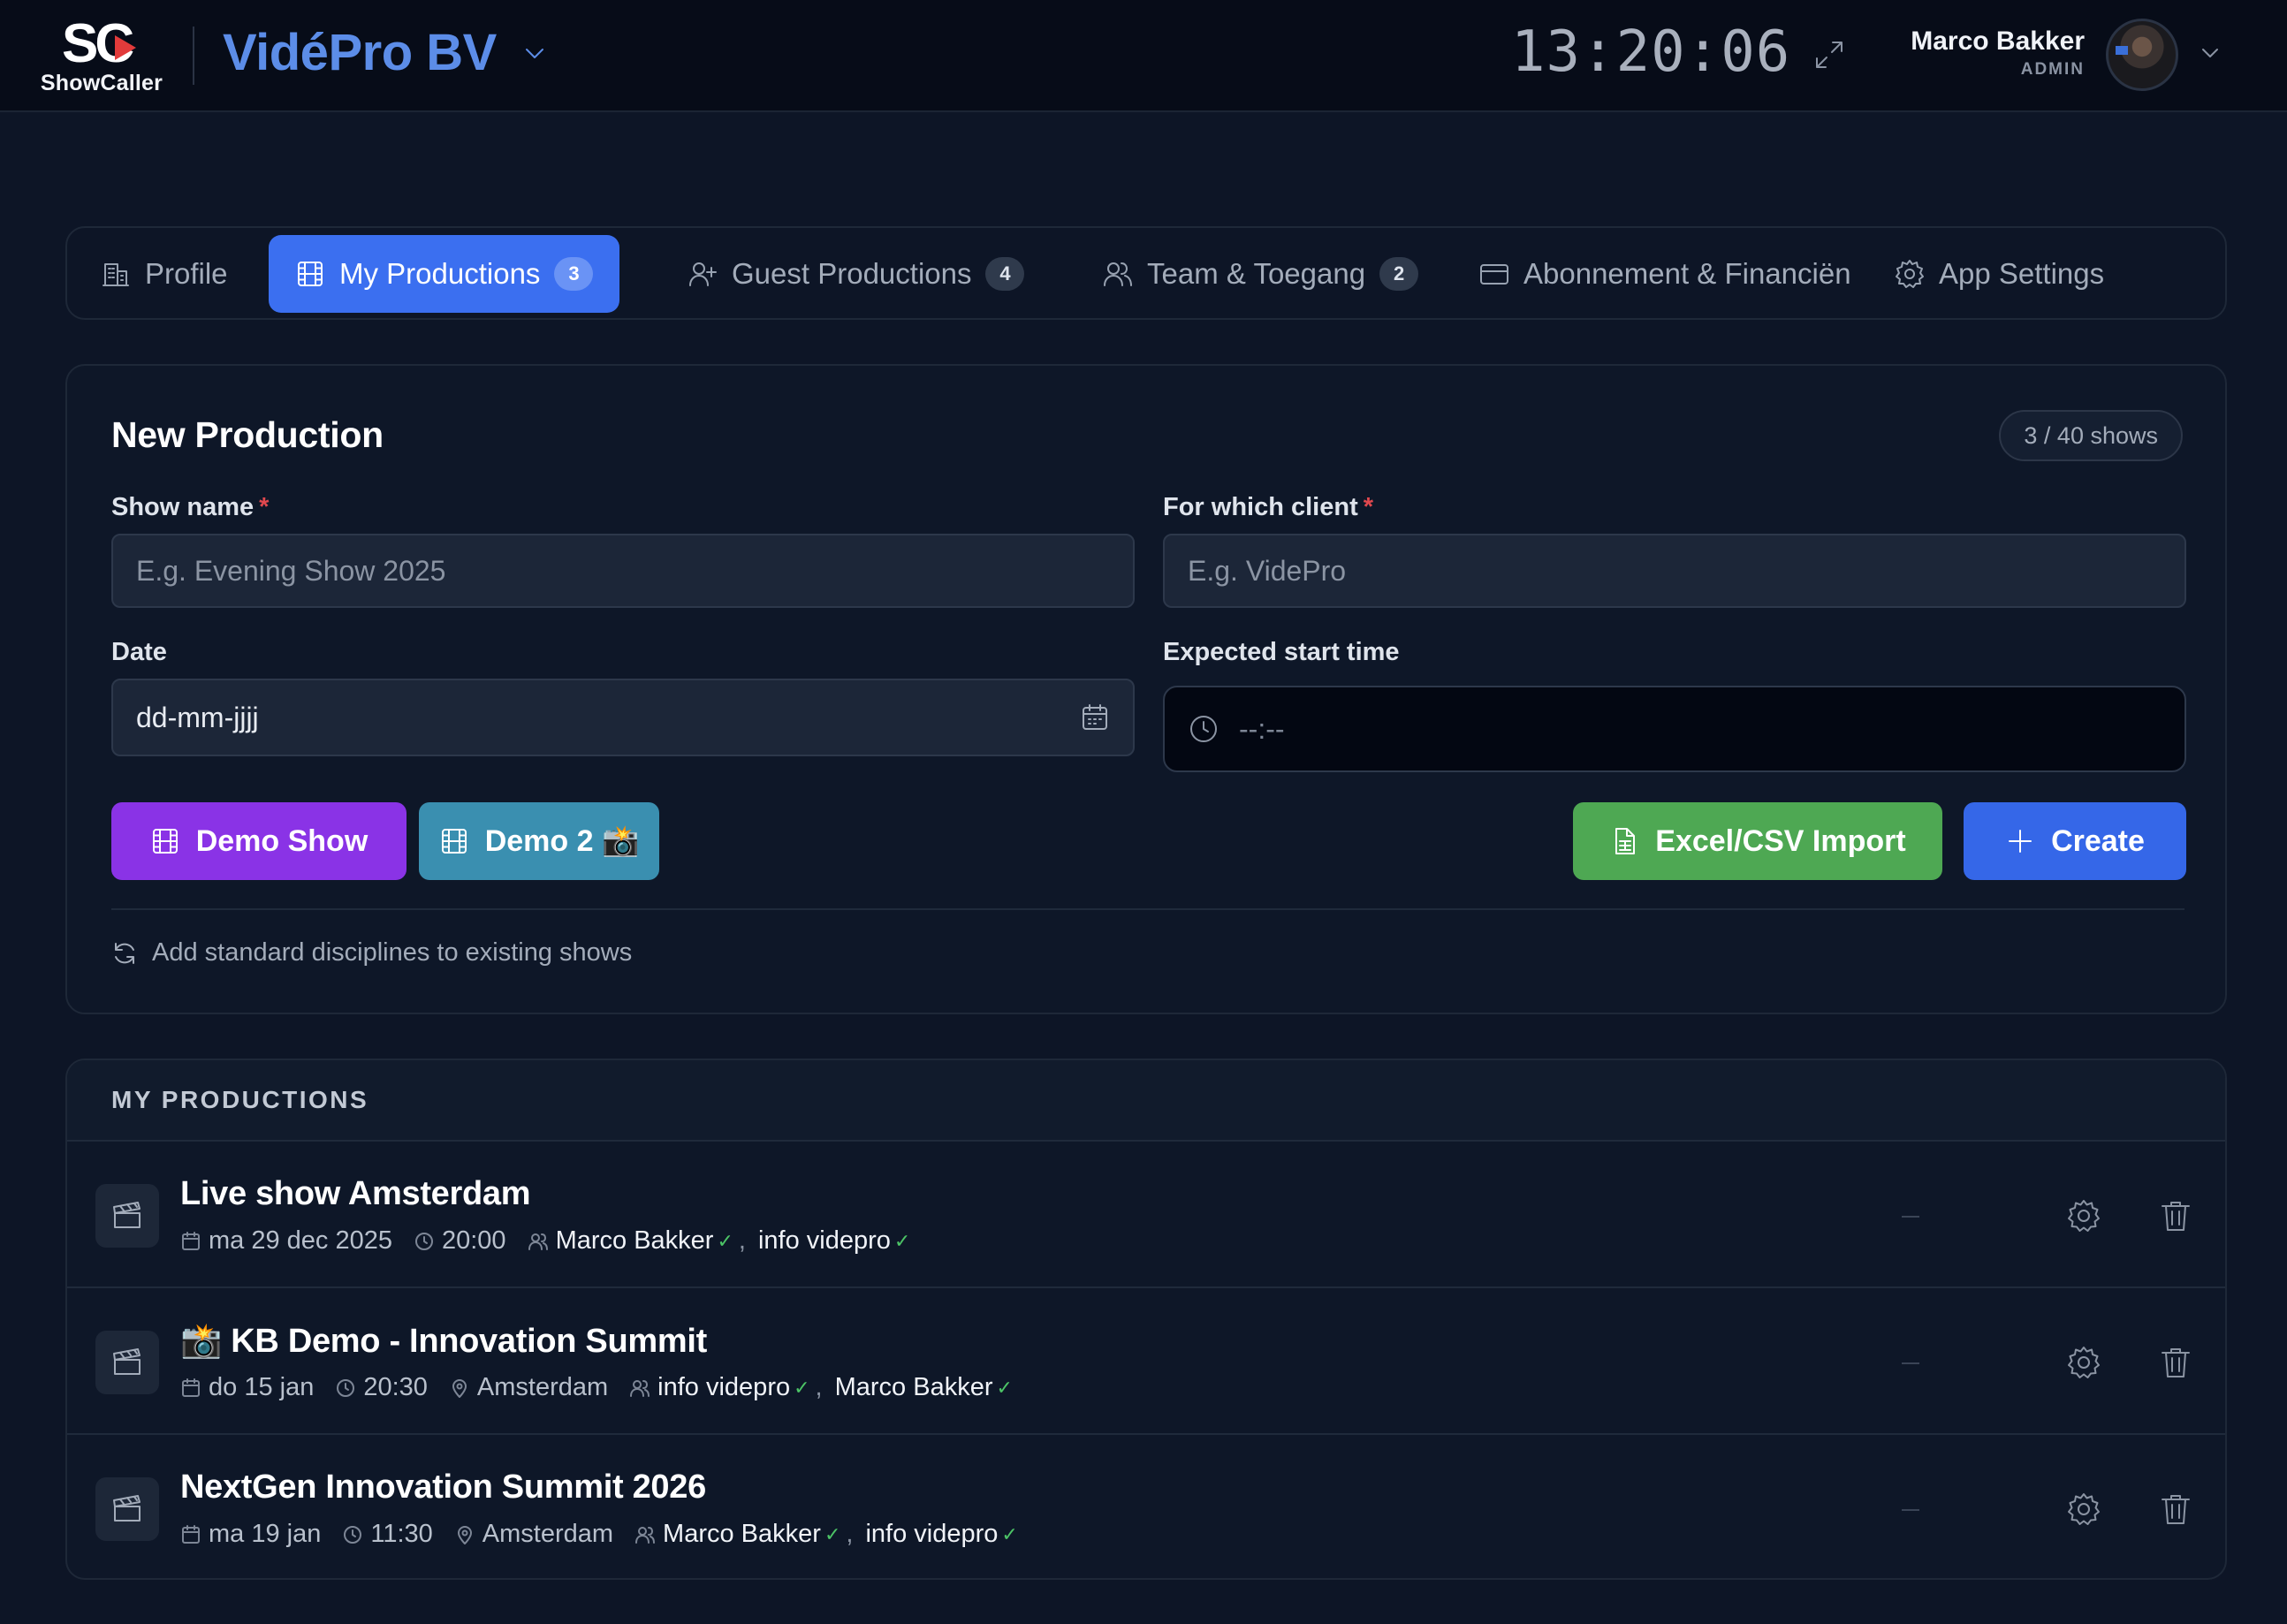 This screenshot has height=1624, width=2287. What do you see at coordinates (1624, 841) in the screenshot?
I see `file-spreadsheet-icon` at bounding box center [1624, 841].